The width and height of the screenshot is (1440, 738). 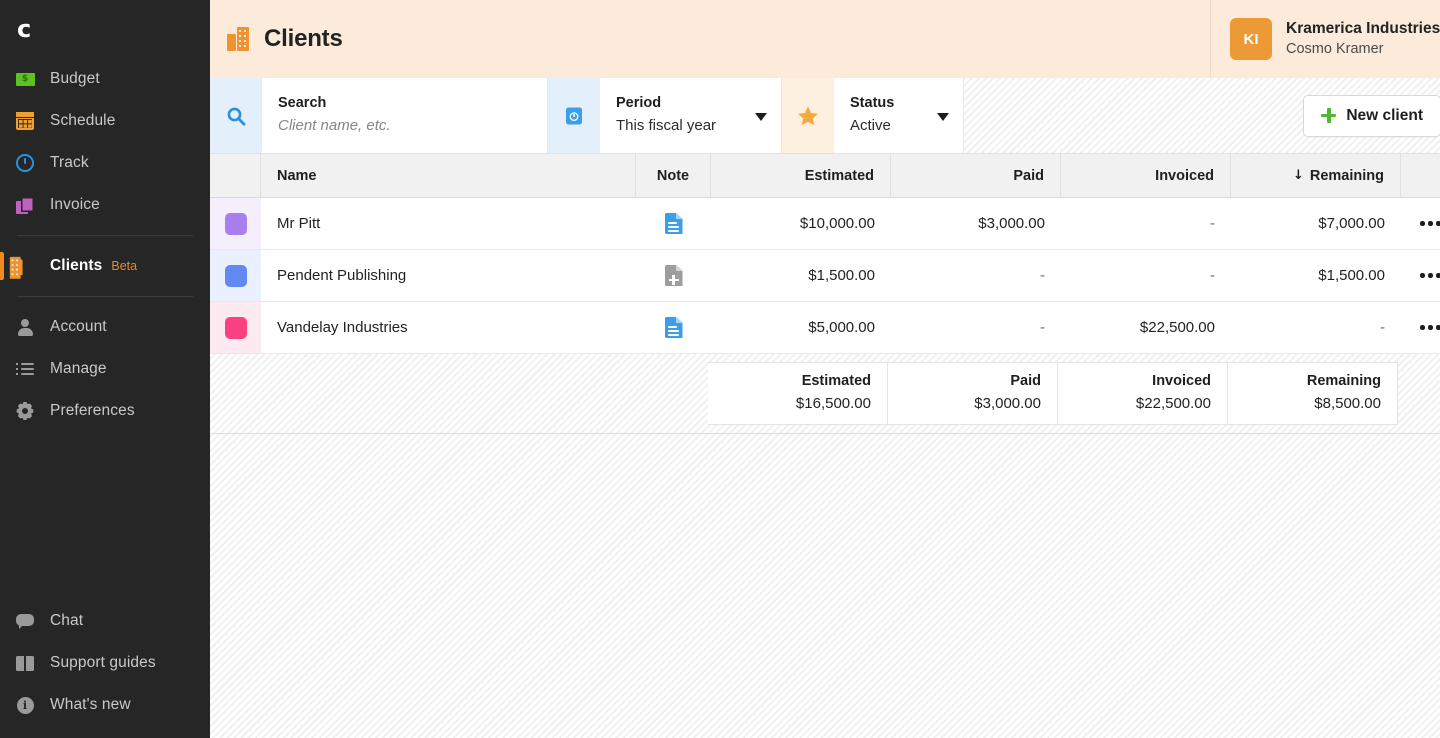 I want to click on money-icon, so click(x=25, y=79).